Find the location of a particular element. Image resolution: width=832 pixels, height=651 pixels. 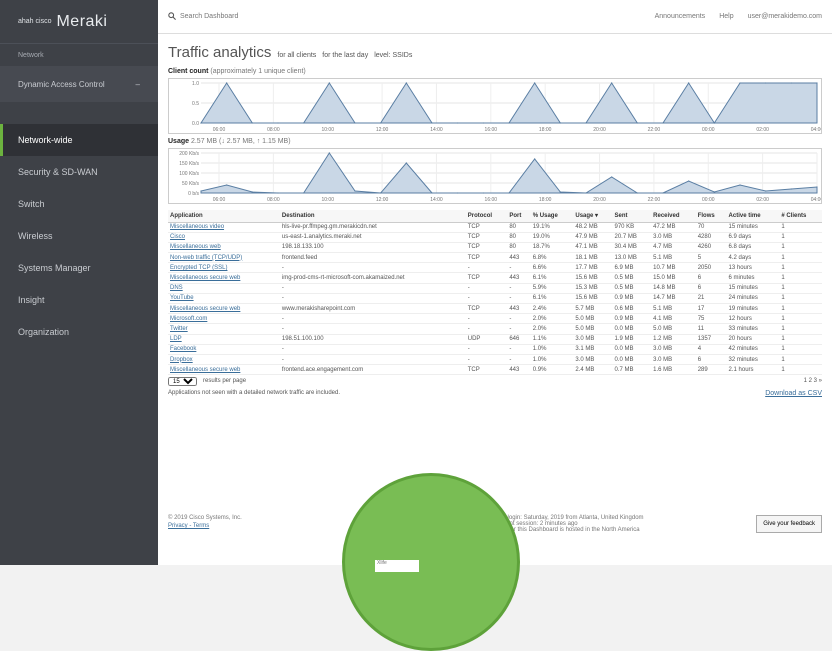

column-header: Usage ▾ is located at coordinates (593, 216).